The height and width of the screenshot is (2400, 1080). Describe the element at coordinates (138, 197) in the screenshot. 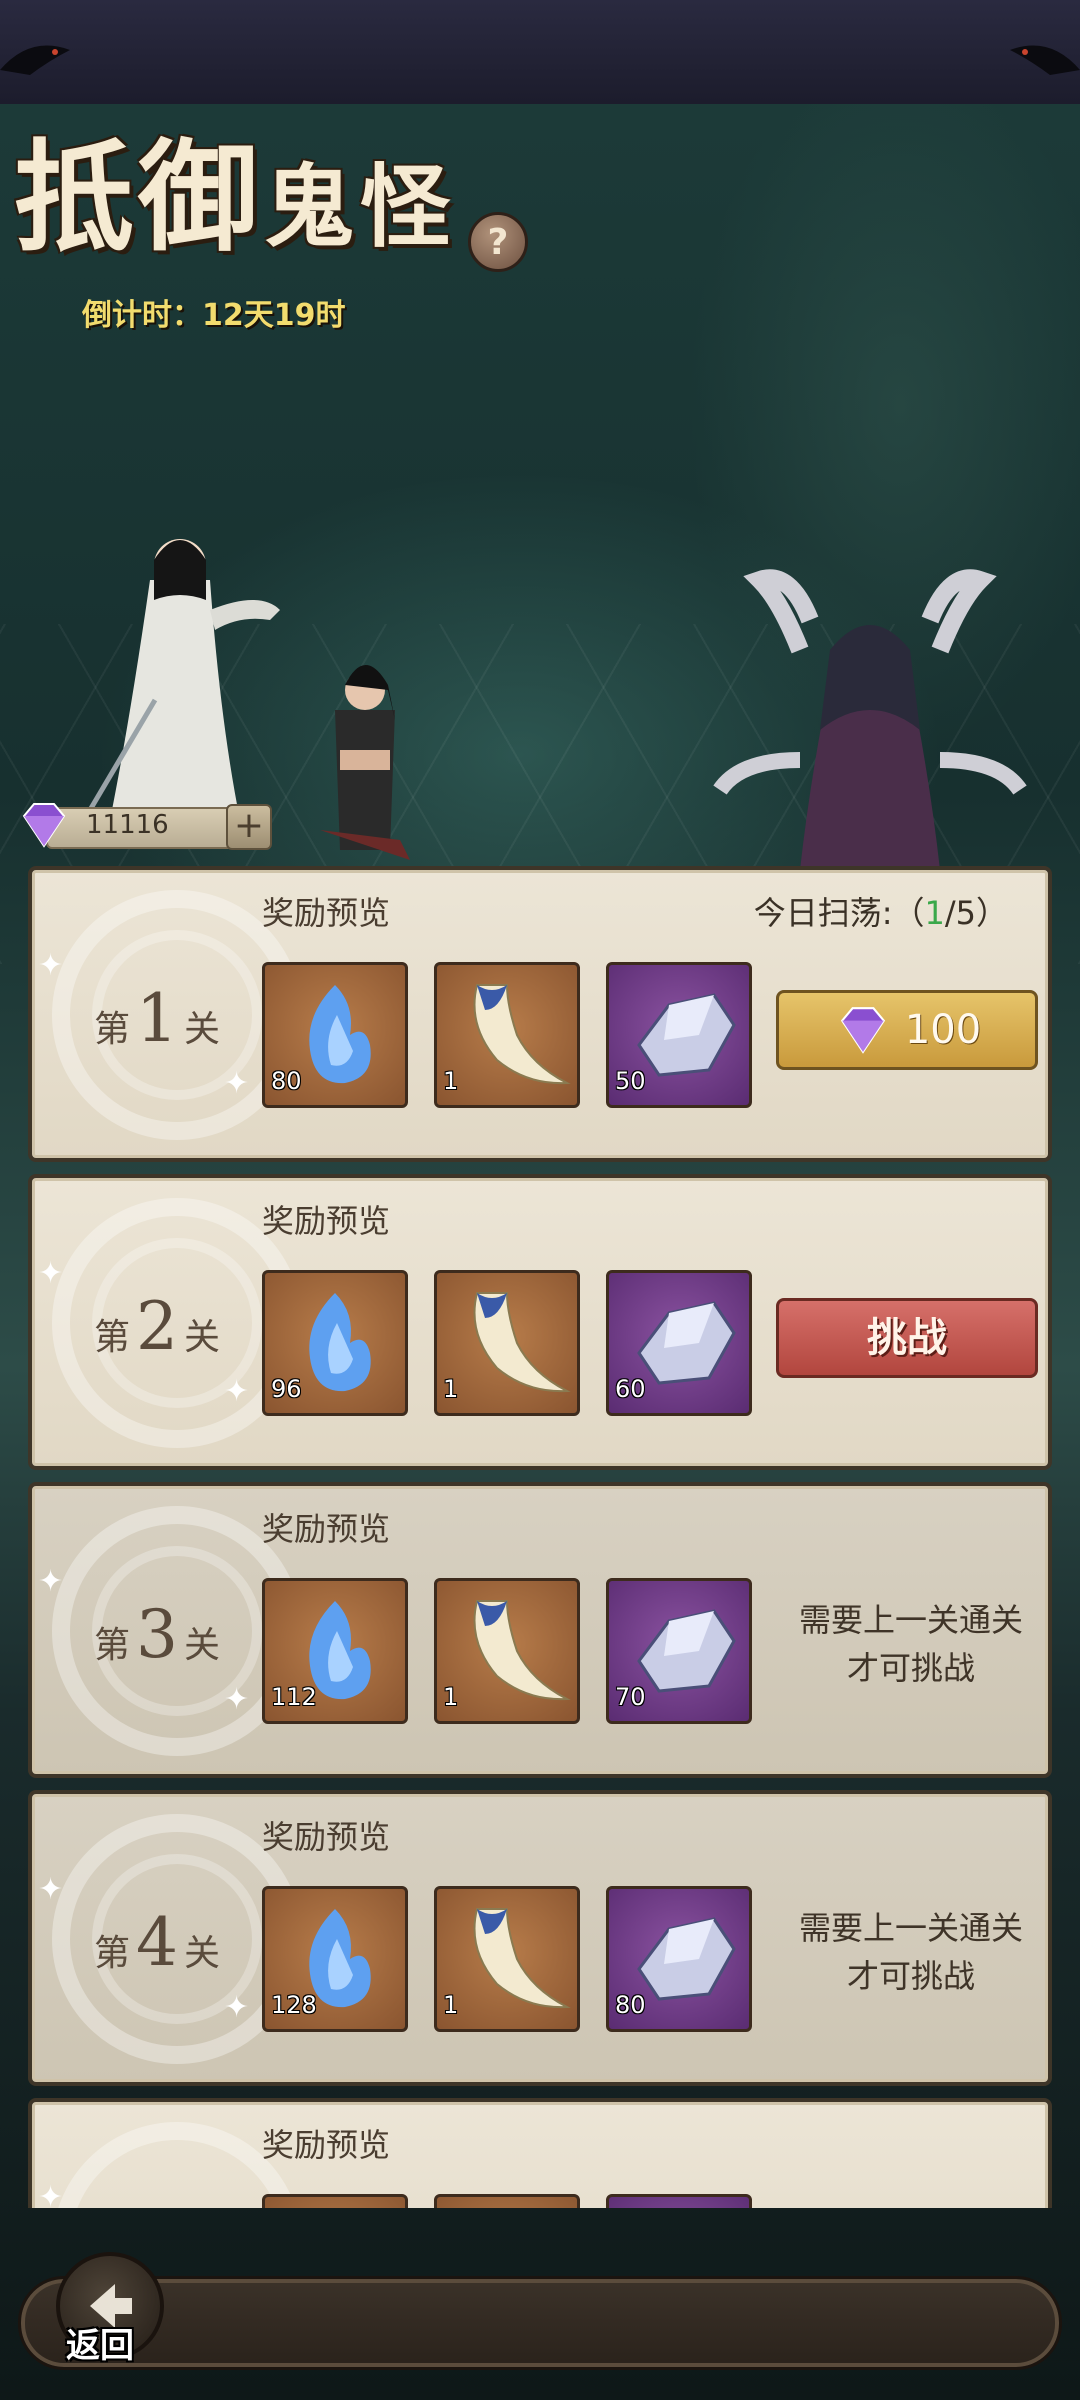

I see `event-title: 抵御` at that location.